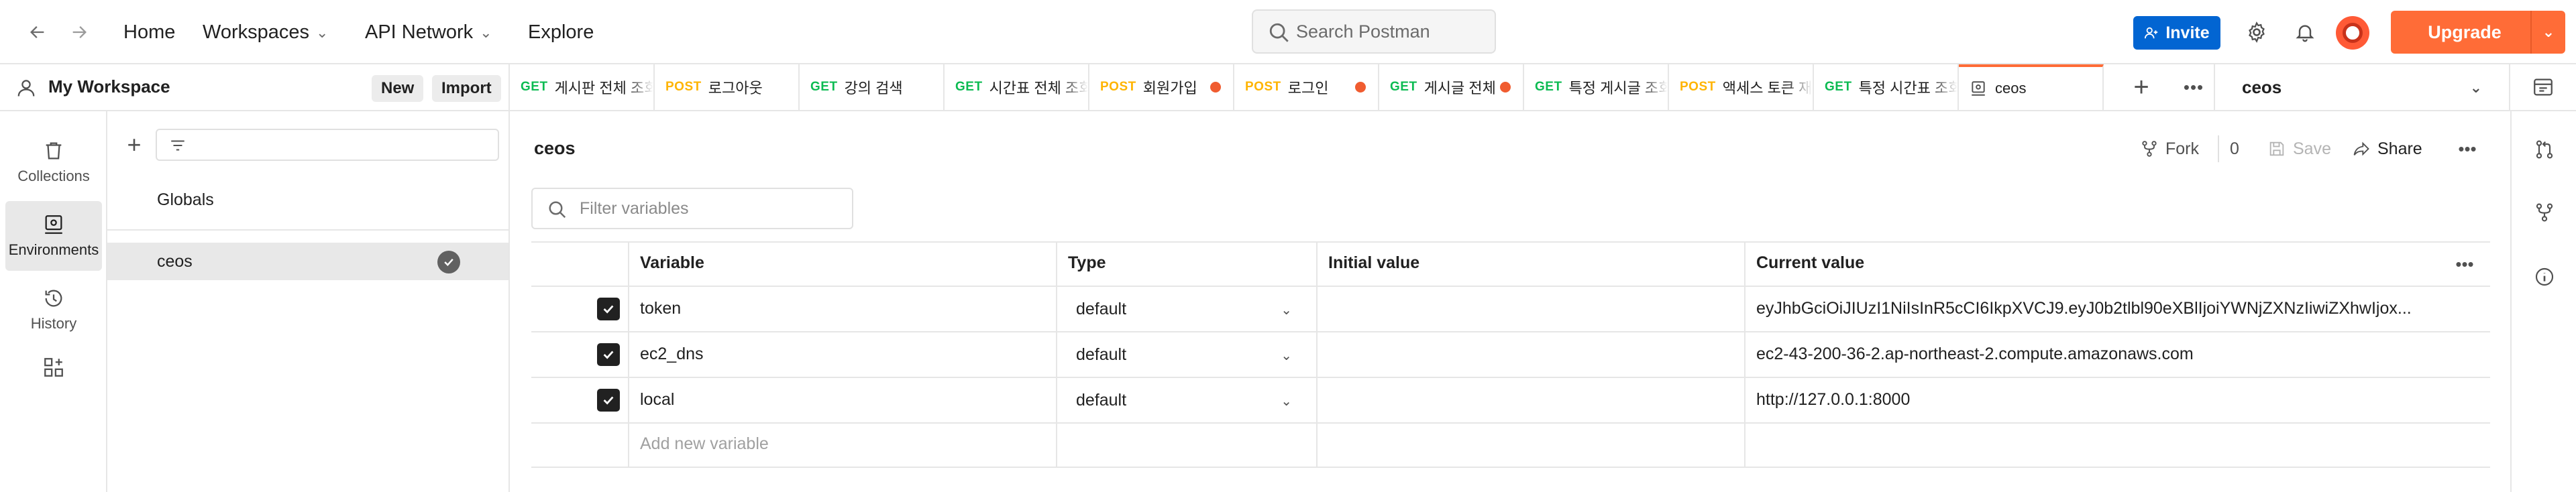 This screenshot has height=492, width=2576. Describe the element at coordinates (53, 162) in the screenshot. I see `sidebar-item-collections: Collections` at that location.